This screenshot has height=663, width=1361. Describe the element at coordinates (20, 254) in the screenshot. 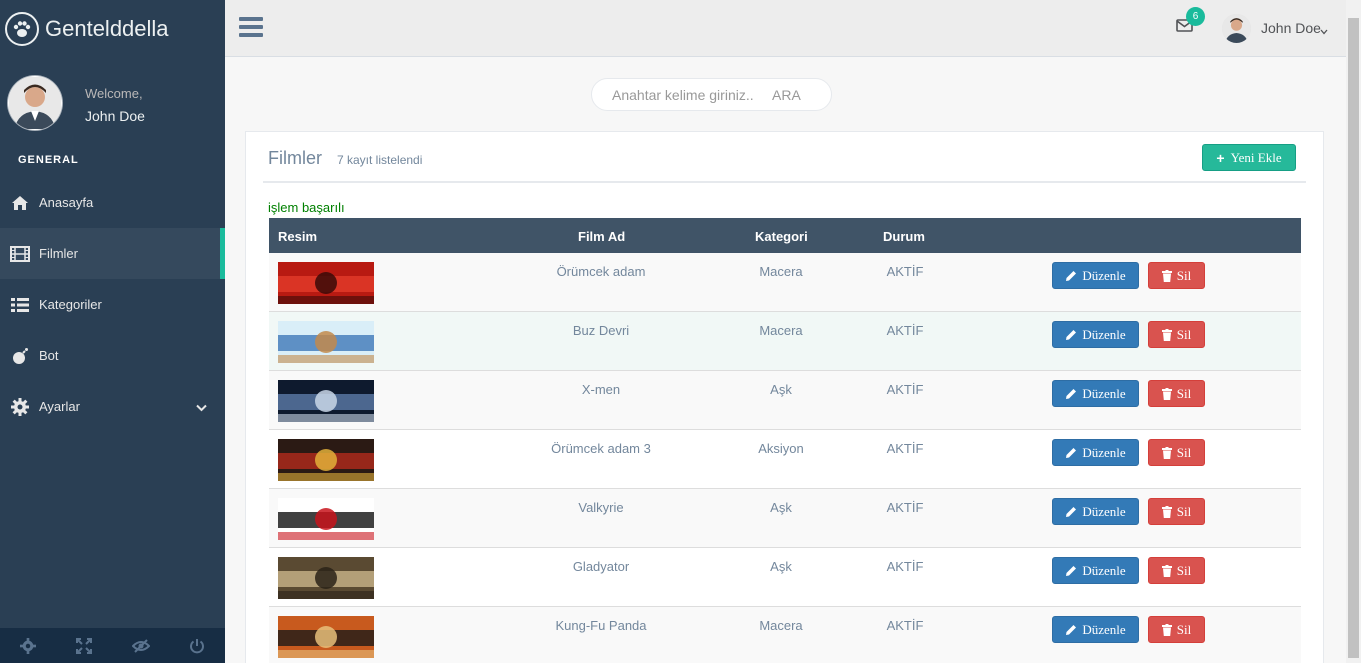

I see `film-icon` at that location.